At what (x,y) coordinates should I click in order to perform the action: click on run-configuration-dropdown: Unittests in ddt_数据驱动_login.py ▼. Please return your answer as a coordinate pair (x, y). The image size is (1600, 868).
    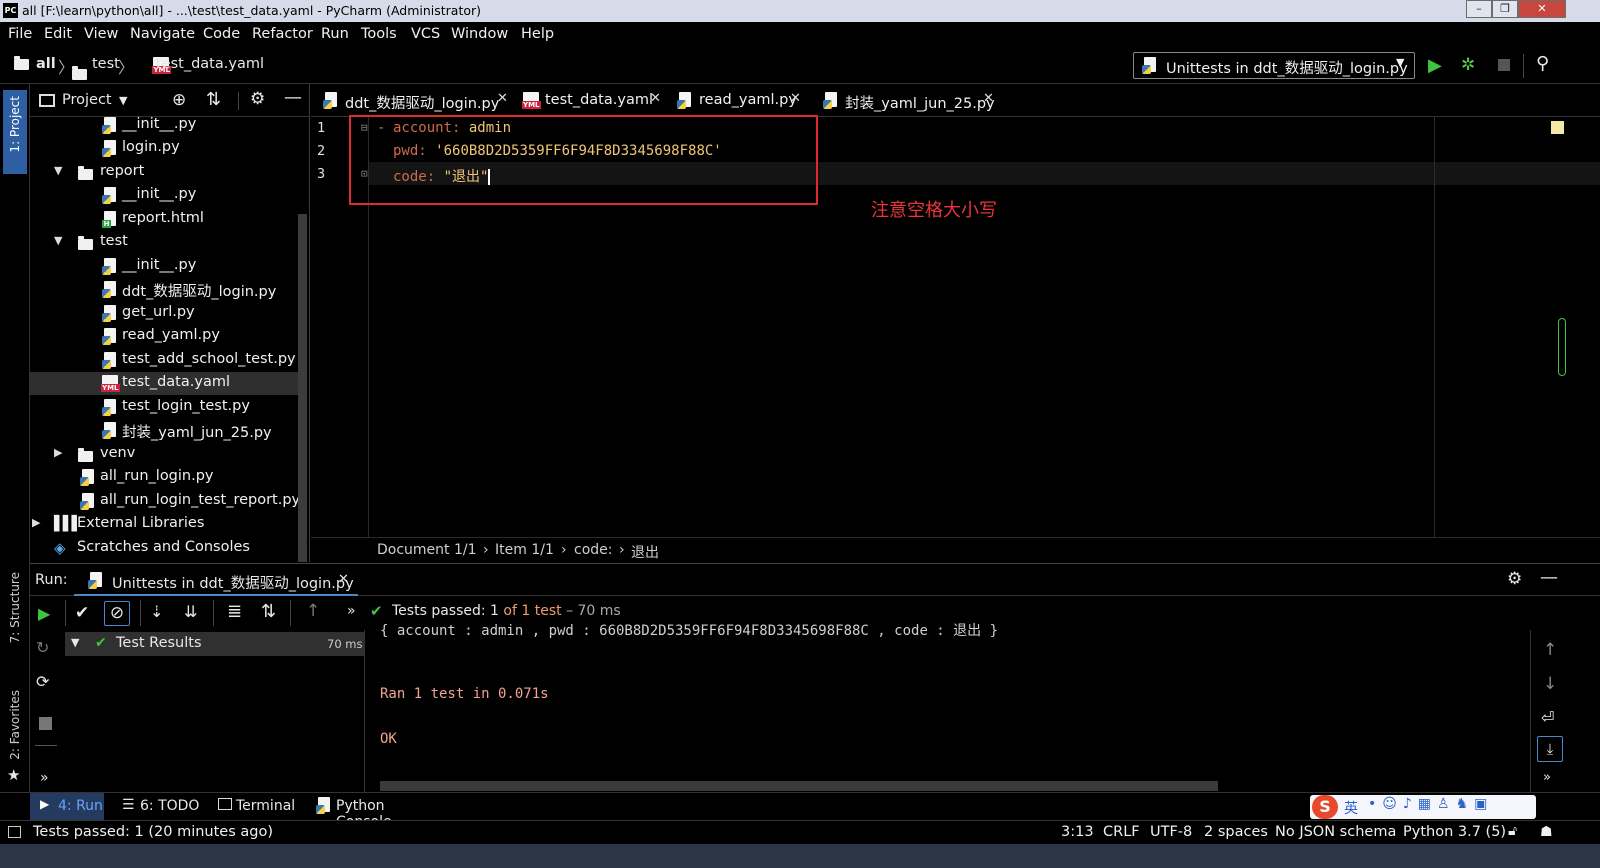
    Looking at the image, I should click on (1274, 65).